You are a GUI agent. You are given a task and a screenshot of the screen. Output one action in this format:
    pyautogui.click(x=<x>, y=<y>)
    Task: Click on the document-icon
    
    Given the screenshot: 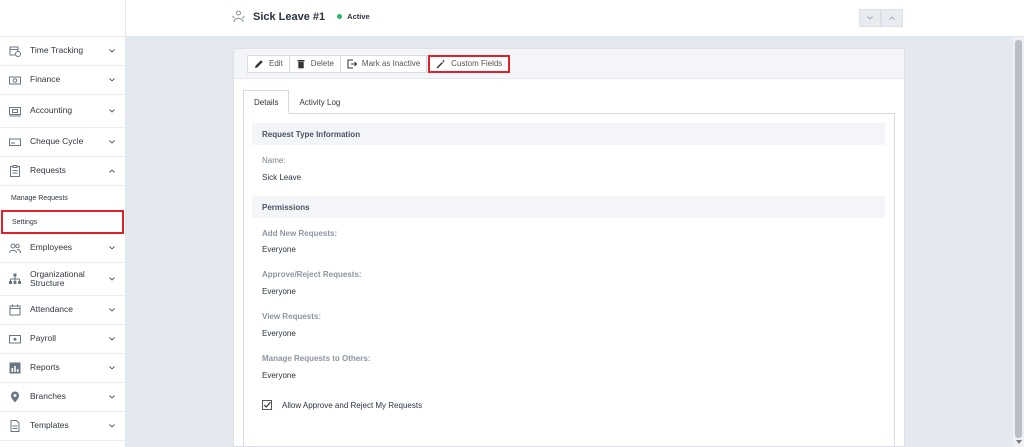 What is the action you would take?
    pyautogui.click(x=15, y=426)
    